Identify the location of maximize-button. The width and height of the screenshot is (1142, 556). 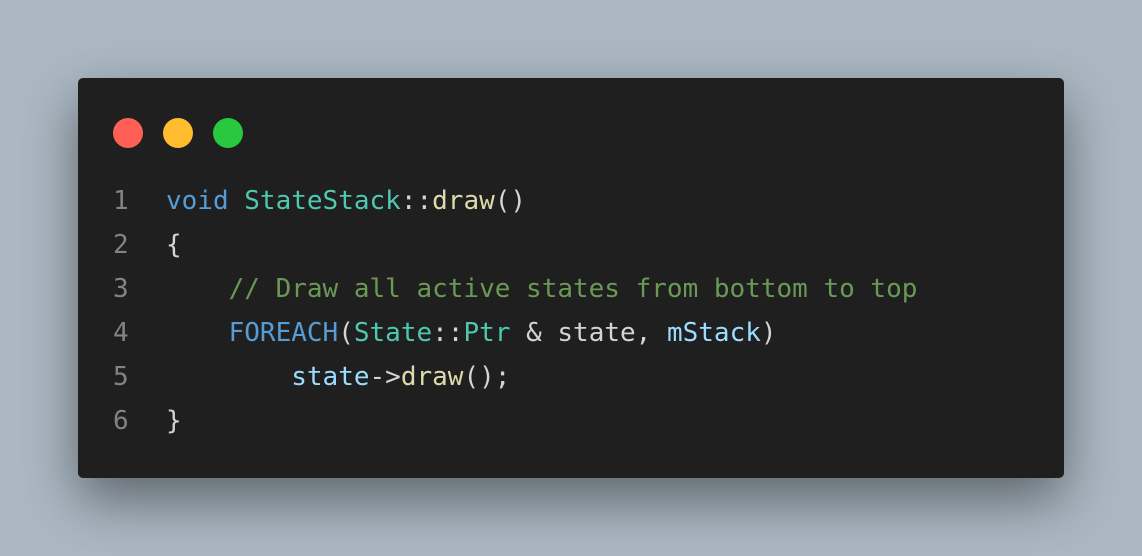
(228, 133).